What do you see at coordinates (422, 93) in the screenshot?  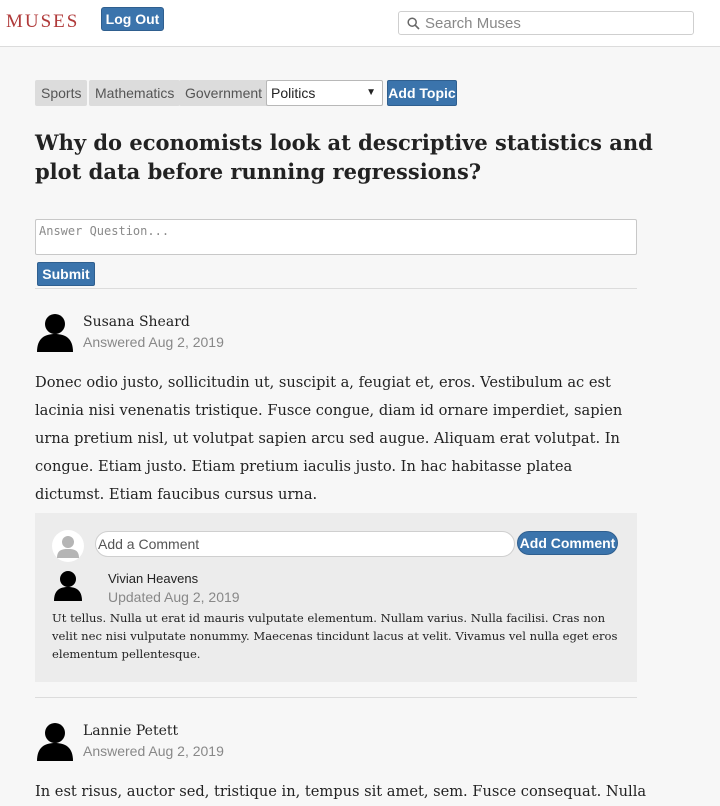 I see `add-topic-button: Add Topic` at bounding box center [422, 93].